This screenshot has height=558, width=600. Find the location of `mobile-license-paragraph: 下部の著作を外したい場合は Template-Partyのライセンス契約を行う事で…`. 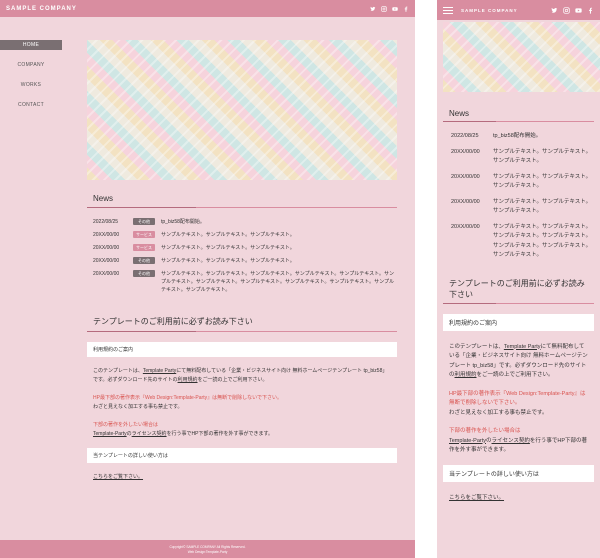

mobile-license-paragraph: 下部の著作を外したい場合は Template-Partyのライセンス契約を行う事で… is located at coordinates (518, 440).